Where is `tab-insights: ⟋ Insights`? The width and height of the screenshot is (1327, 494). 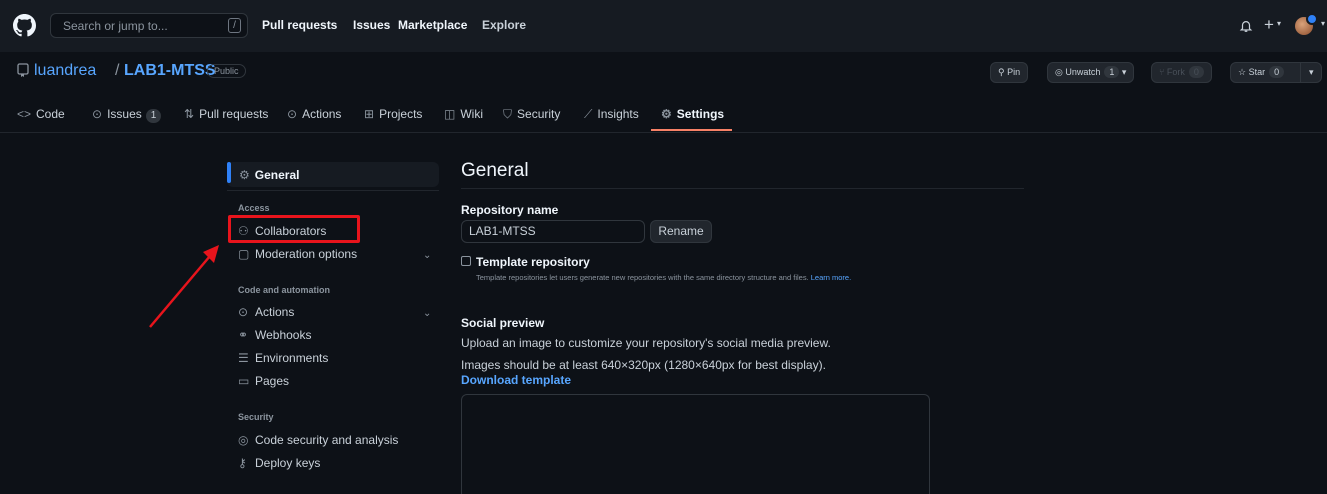
tab-insights: ⟋ Insights is located at coordinates (611, 114).